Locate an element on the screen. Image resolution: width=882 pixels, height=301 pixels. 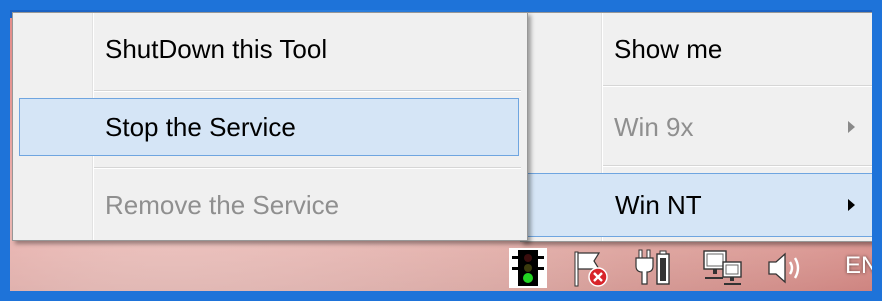
action-center-flag-error-icon is located at coordinates (589, 268).